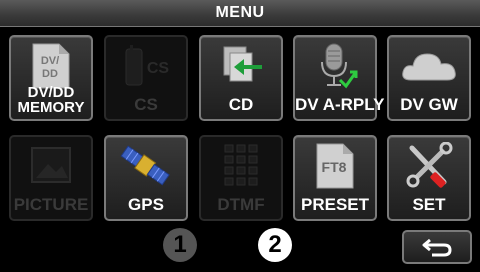  I want to click on svg-text: FT8, so click(334, 167).